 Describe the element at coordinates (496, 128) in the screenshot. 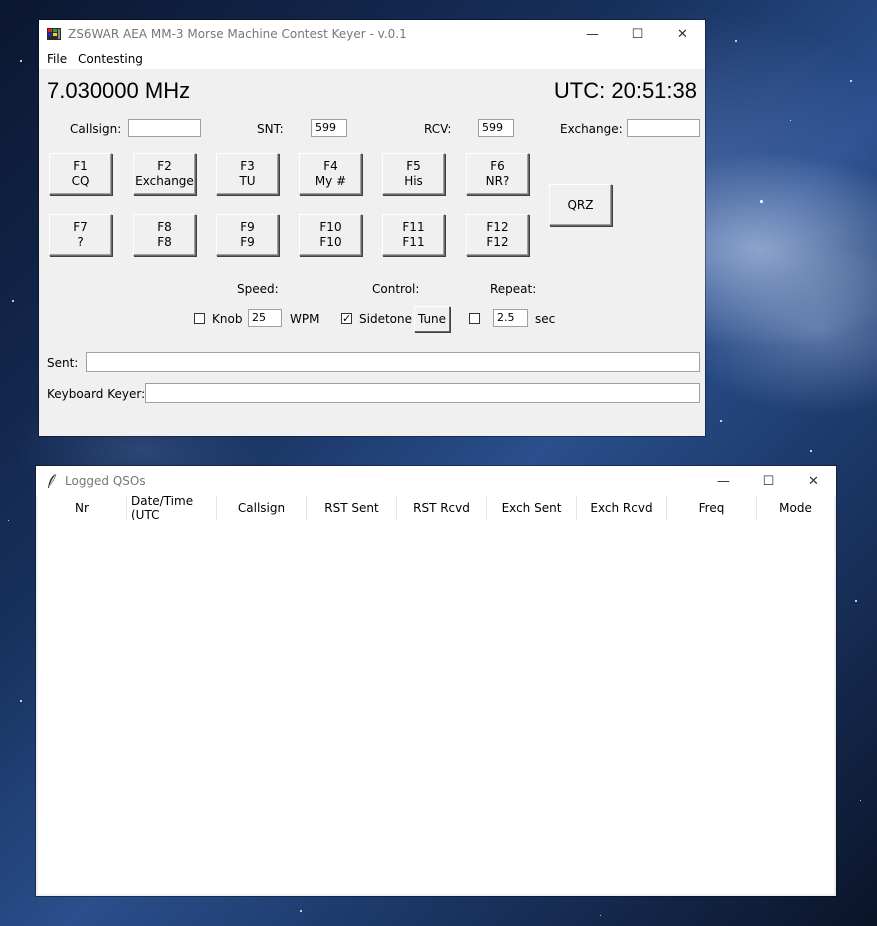

I see `rcv-input: 599` at that location.